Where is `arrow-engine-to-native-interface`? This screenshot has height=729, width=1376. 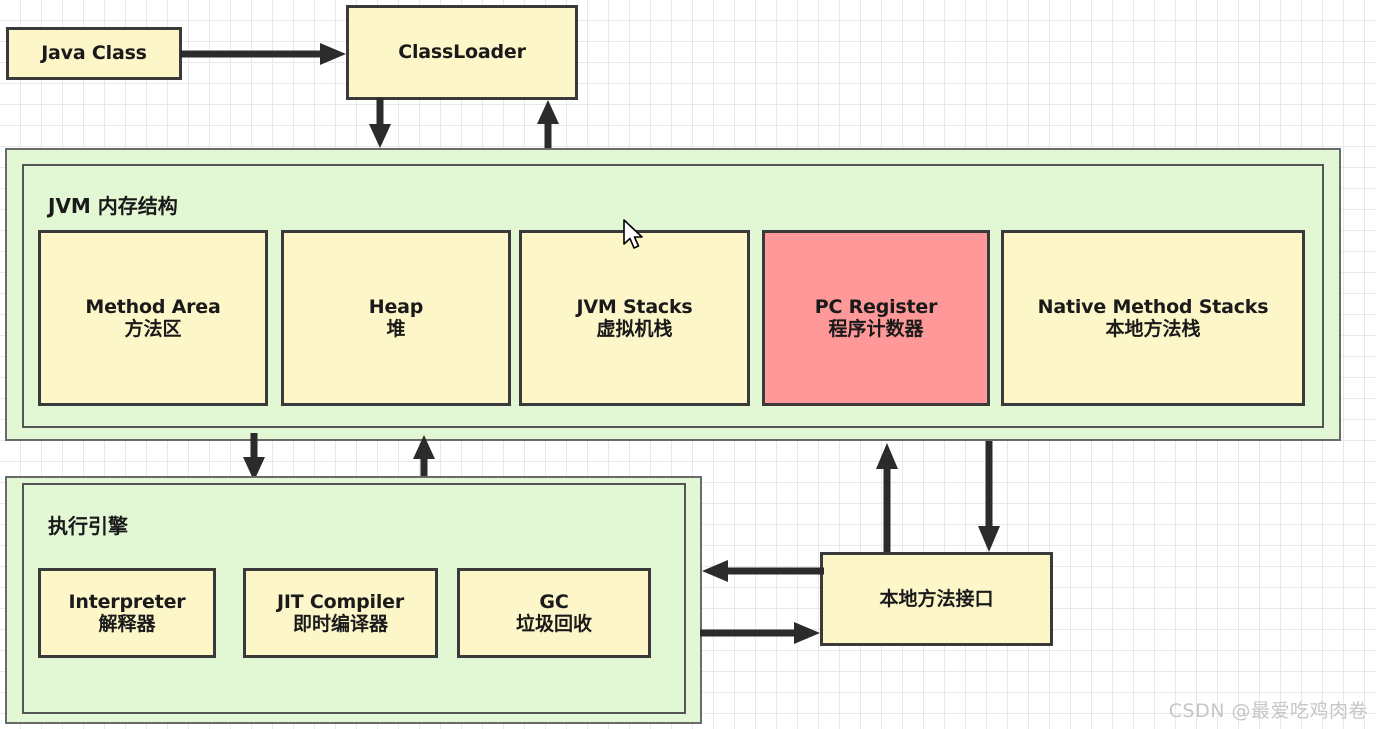
arrow-engine-to-native-interface is located at coordinates (760, 633).